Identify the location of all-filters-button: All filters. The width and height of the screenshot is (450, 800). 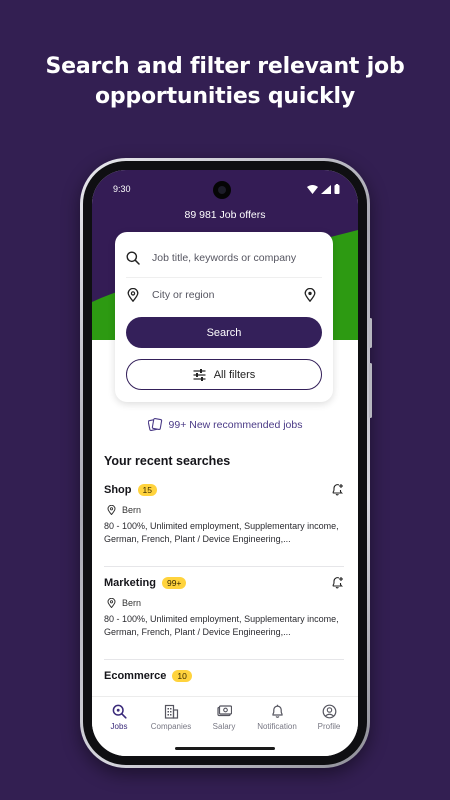
(224, 374).